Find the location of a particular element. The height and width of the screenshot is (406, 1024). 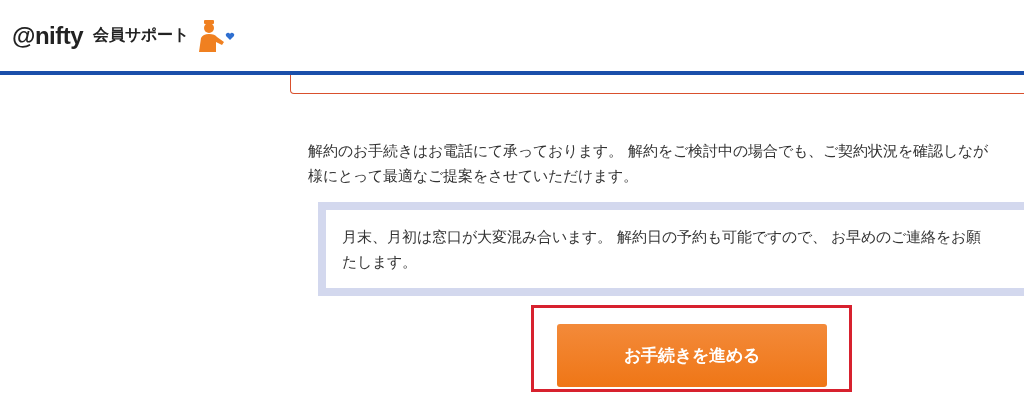

site-name: 会員サポート is located at coordinates (141, 35).